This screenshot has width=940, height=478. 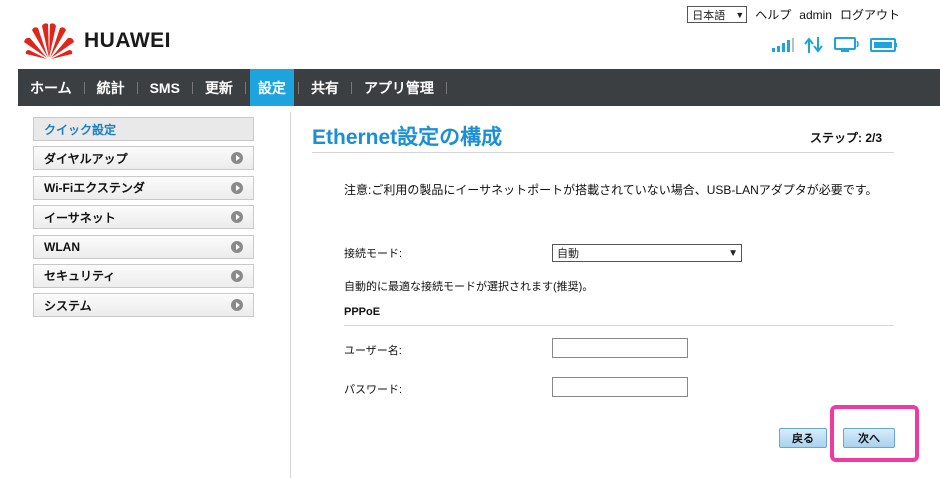 I want to click on sidebar-item-label: ダイヤルアップ, so click(x=86, y=158).